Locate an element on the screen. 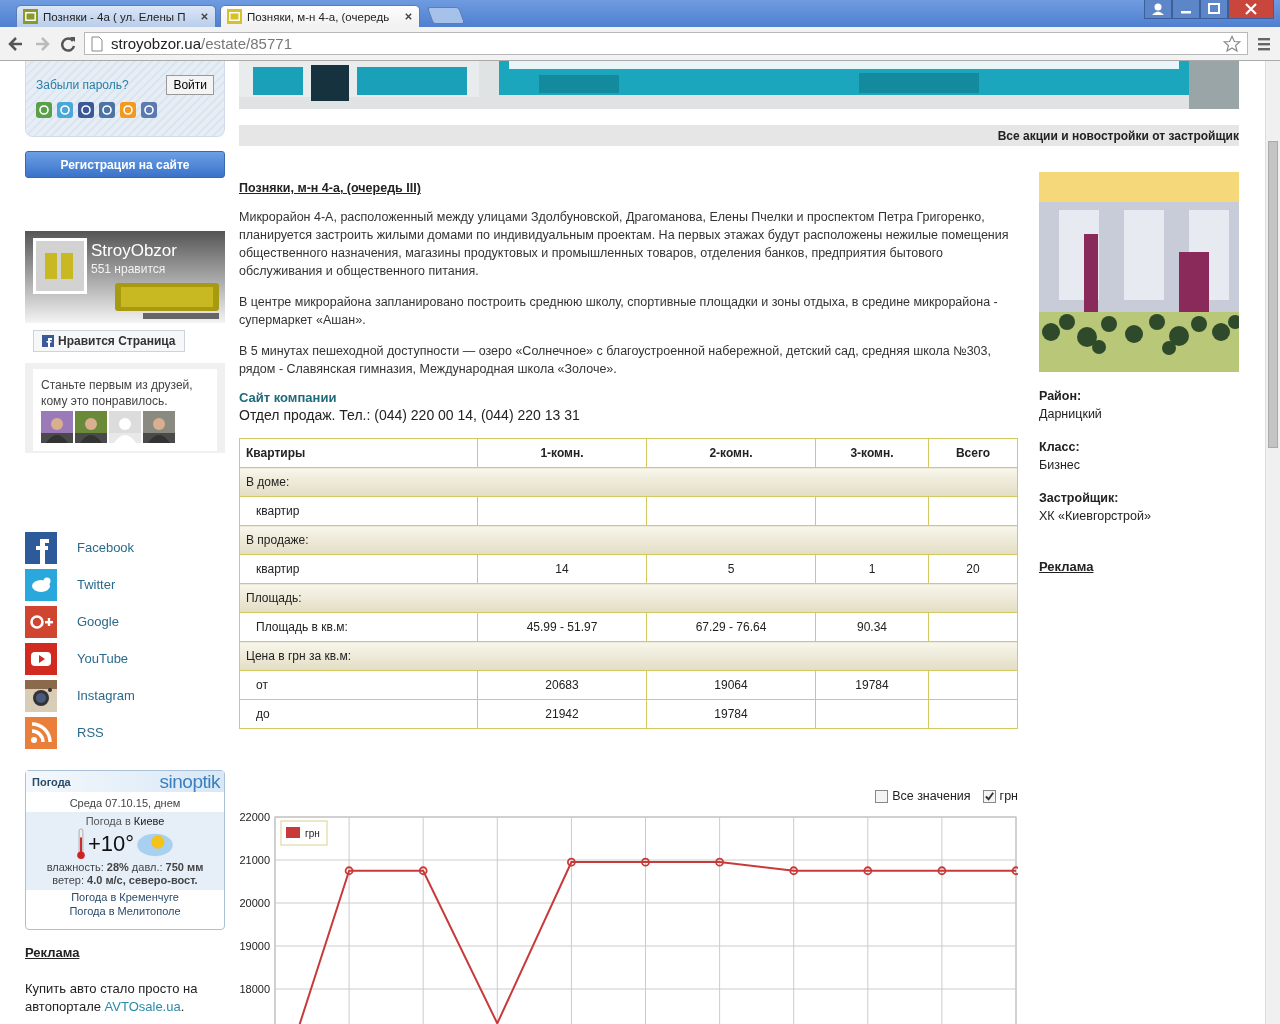 This screenshot has width=1280, height=1024. browser-tab: Позняки, м-н 4-а, (очередь is located at coordinates (320, 16).